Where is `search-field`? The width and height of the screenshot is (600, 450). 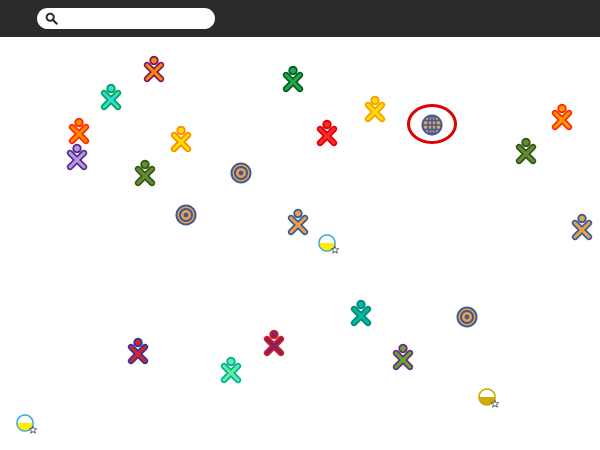 search-field is located at coordinates (126, 18).